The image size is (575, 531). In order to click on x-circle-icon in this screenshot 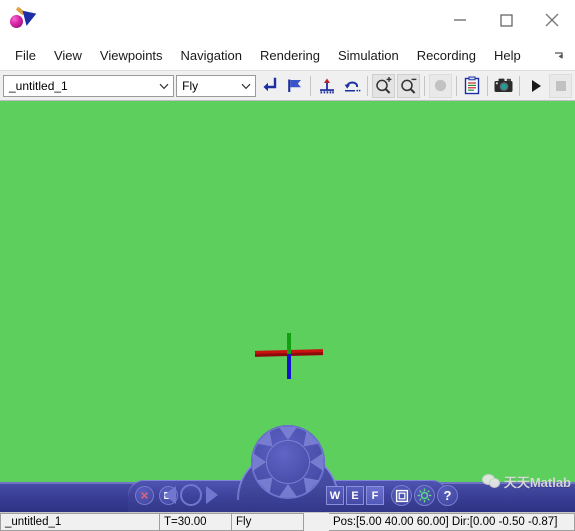, I will do `click(144, 495)`.